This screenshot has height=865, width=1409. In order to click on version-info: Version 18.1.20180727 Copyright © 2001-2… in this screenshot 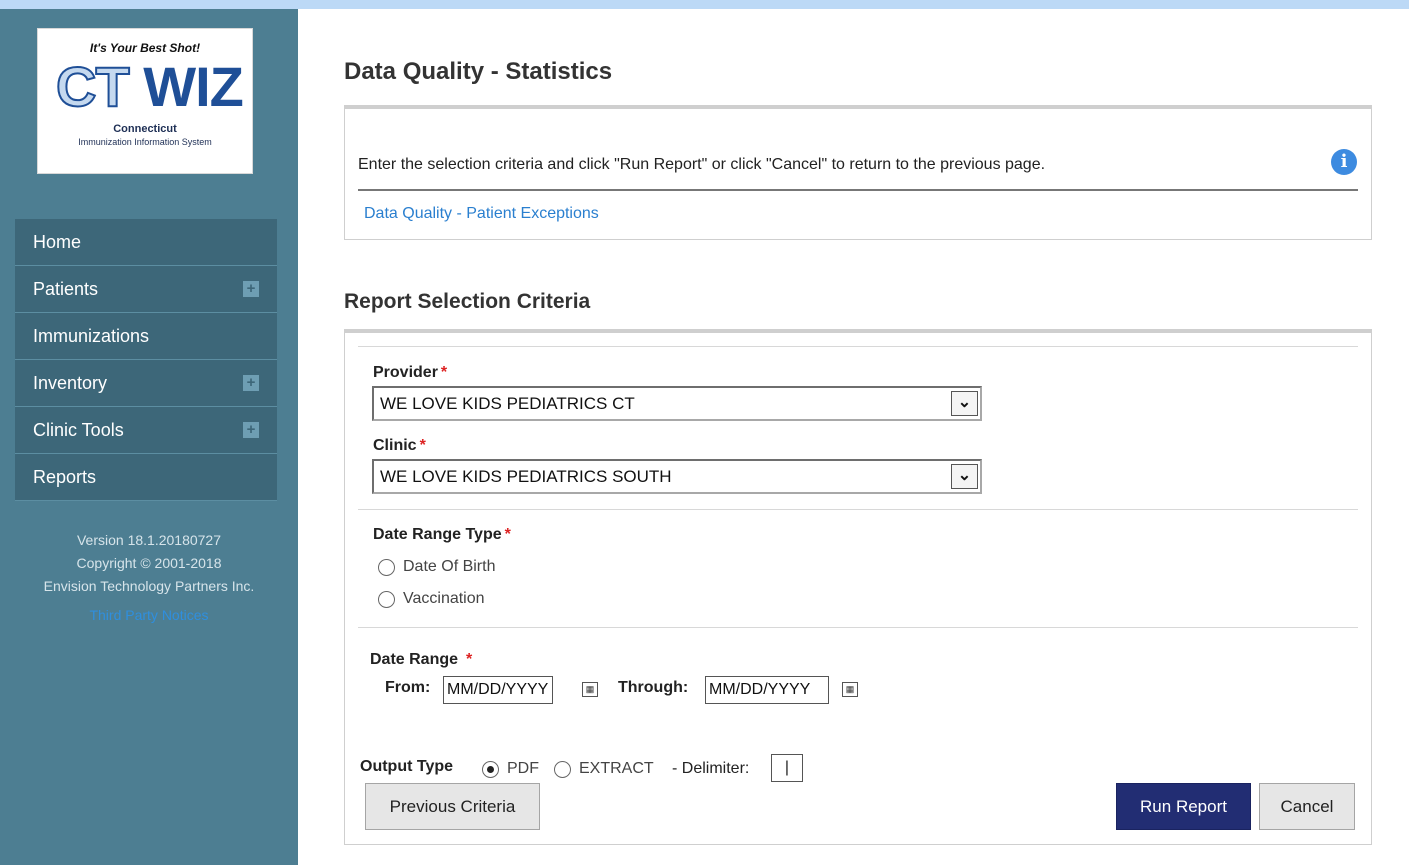, I will do `click(149, 578)`.